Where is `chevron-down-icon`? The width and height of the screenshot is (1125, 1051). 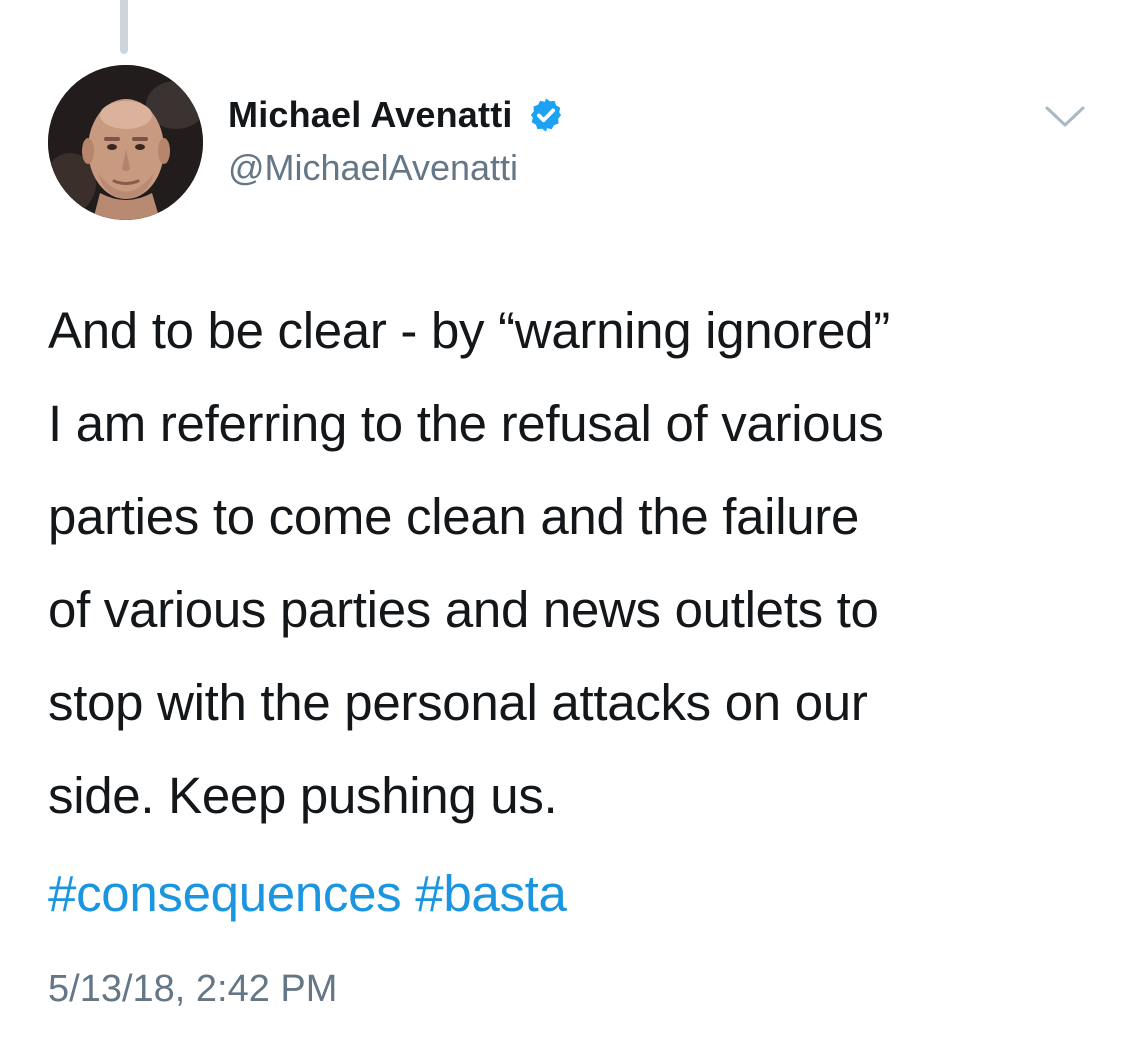
chevron-down-icon is located at coordinates (1065, 117).